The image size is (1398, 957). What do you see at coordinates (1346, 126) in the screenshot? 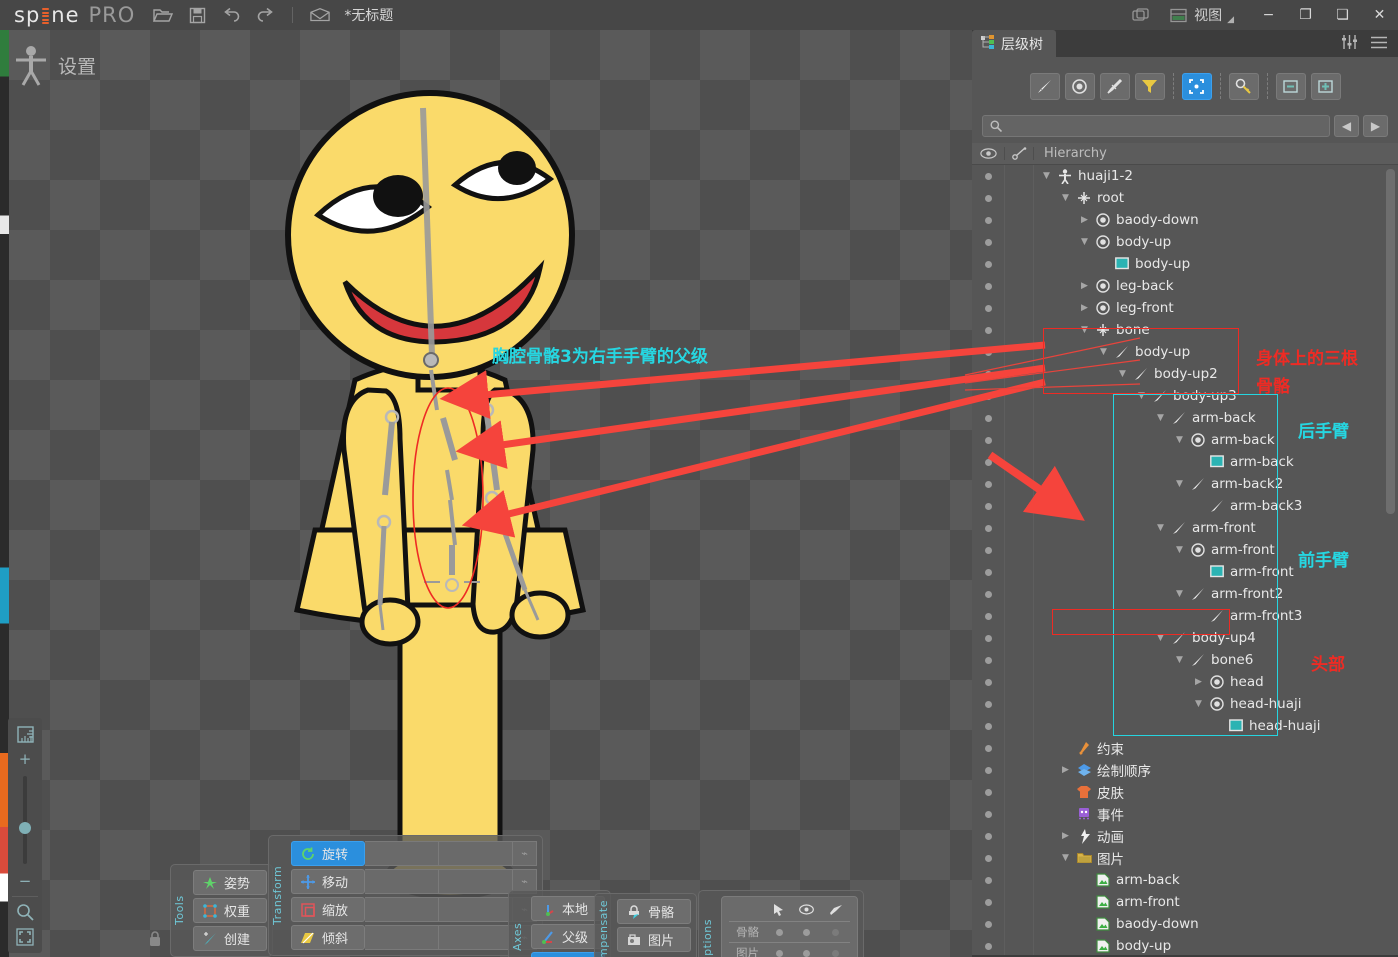
I see `arrow-left-icon: ◀` at bounding box center [1346, 126].